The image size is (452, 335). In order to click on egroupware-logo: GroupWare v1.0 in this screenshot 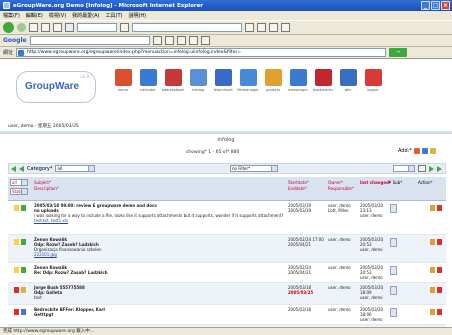, I will do `click(56, 87)`.